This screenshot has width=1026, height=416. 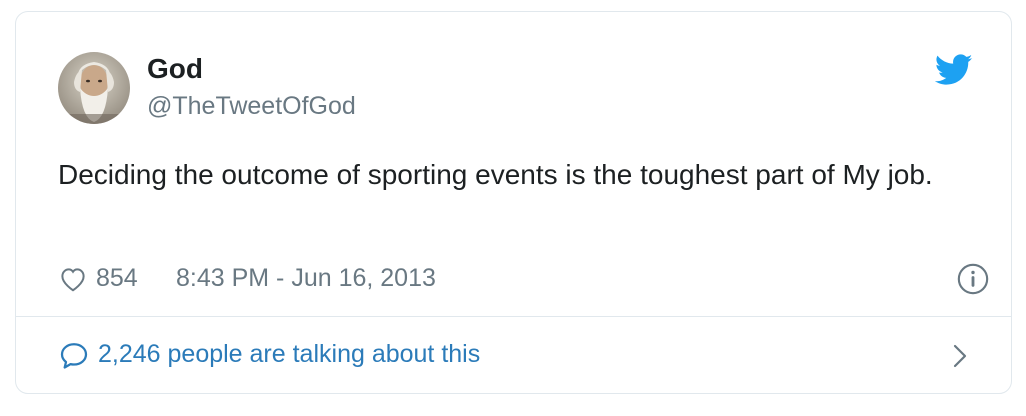 What do you see at coordinates (524, 279) in the screenshot?
I see `tweet-meta: 854 8:43 PM - Jun 16, 2013` at bounding box center [524, 279].